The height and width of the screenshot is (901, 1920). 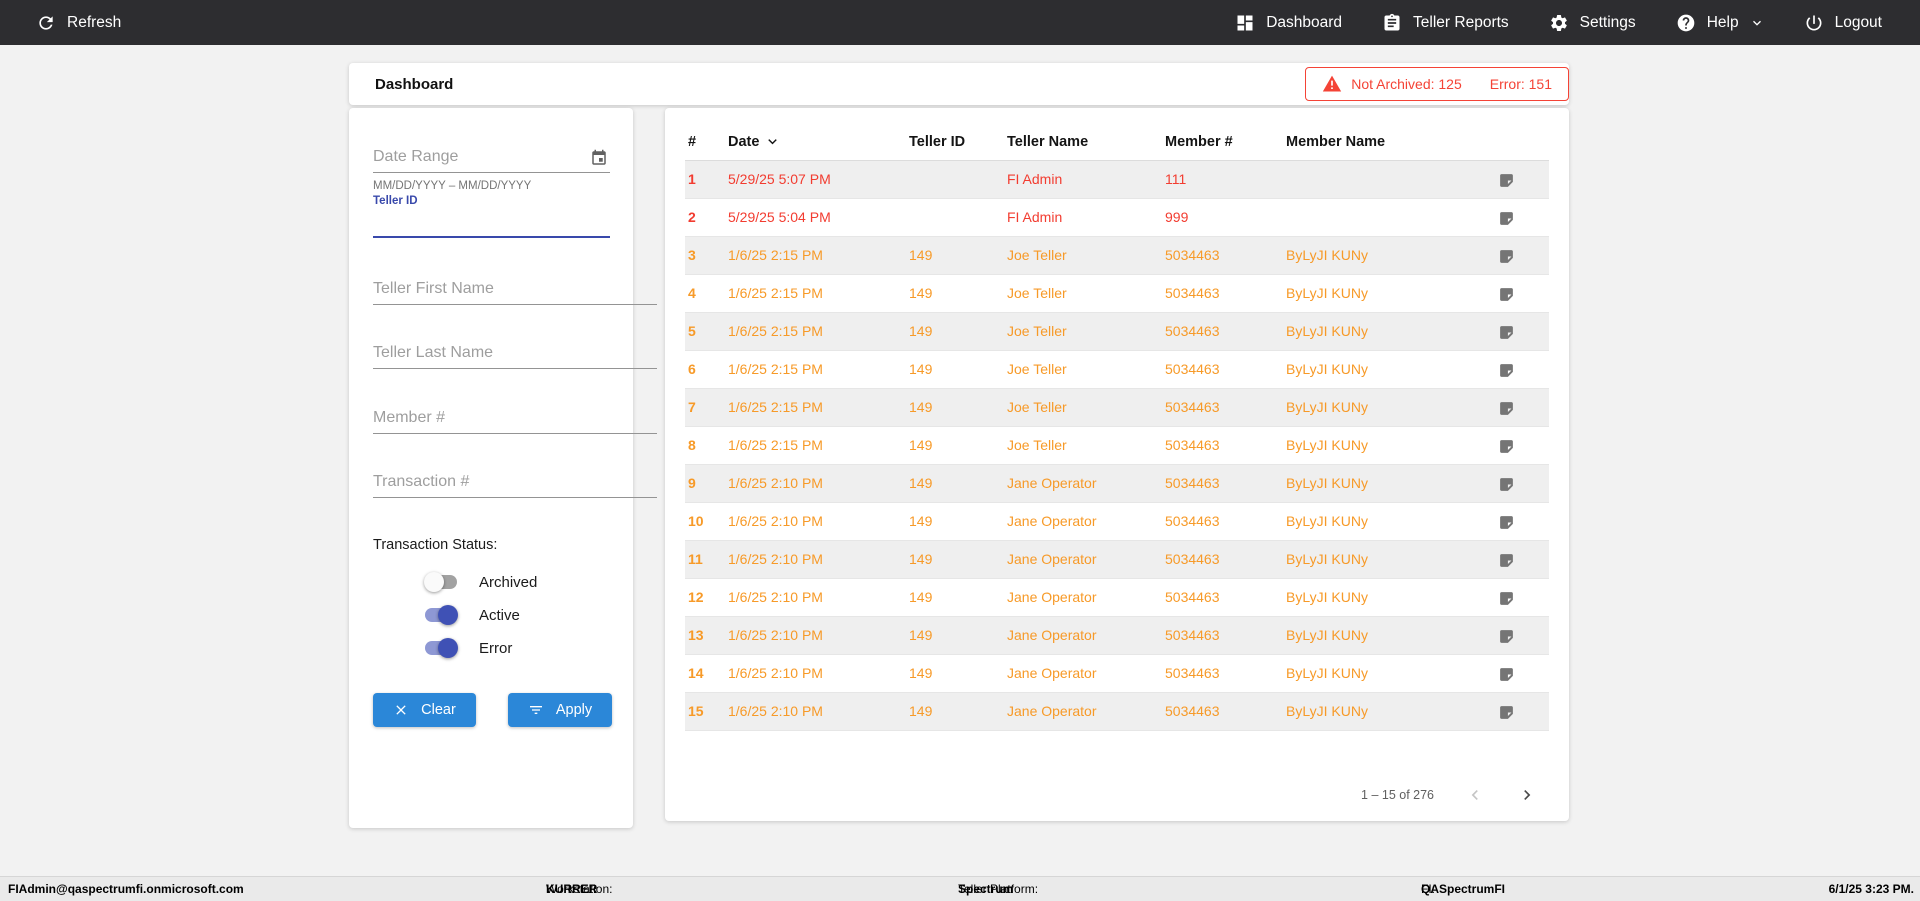 I want to click on refresh-button: Refresh, so click(x=78, y=23).